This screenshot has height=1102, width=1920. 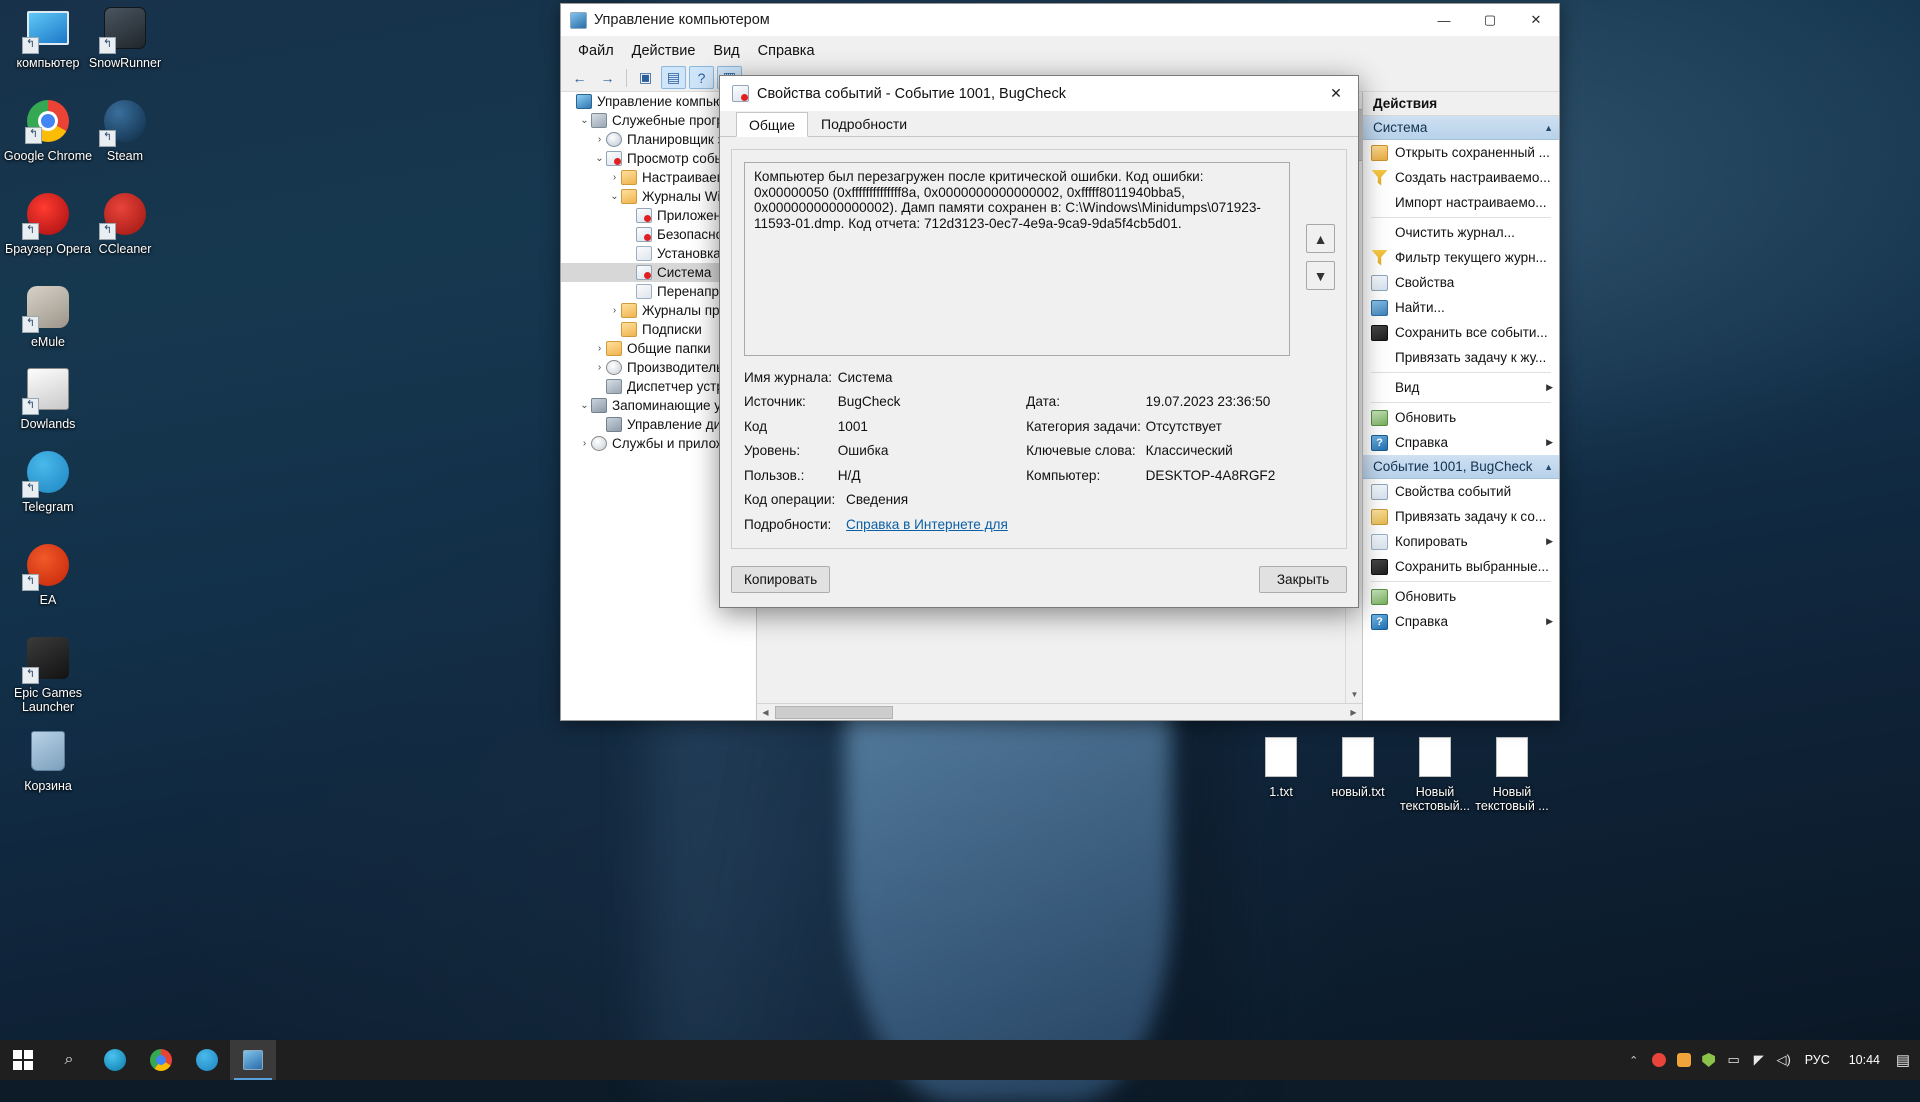 I want to click on scroll-down-icon: ▼, so click(x=1354, y=694).